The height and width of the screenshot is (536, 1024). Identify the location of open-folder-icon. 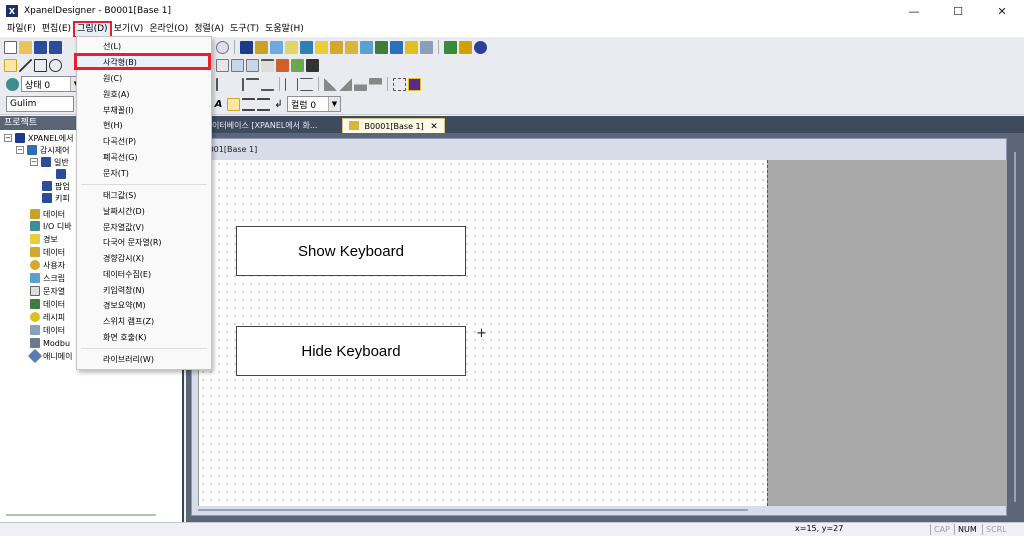
(25, 47).